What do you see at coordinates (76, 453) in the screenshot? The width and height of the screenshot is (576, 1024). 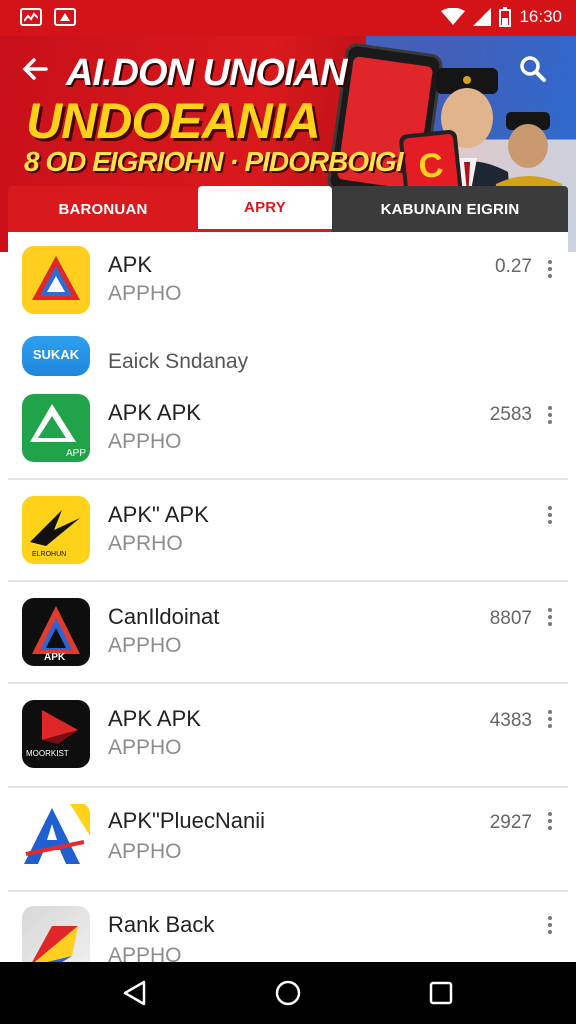 I see `svg-text: APP` at bounding box center [76, 453].